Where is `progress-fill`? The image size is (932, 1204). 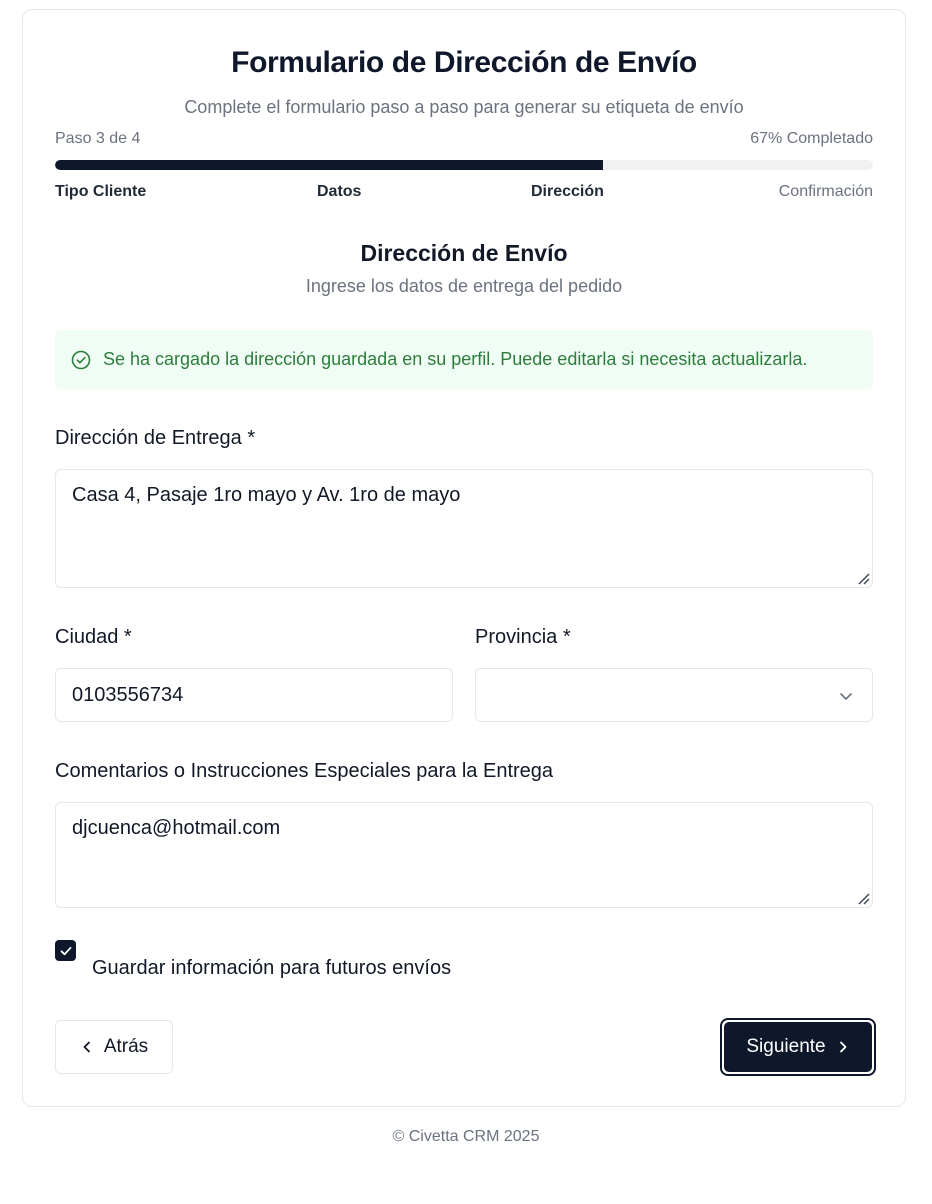
progress-fill is located at coordinates (329, 165).